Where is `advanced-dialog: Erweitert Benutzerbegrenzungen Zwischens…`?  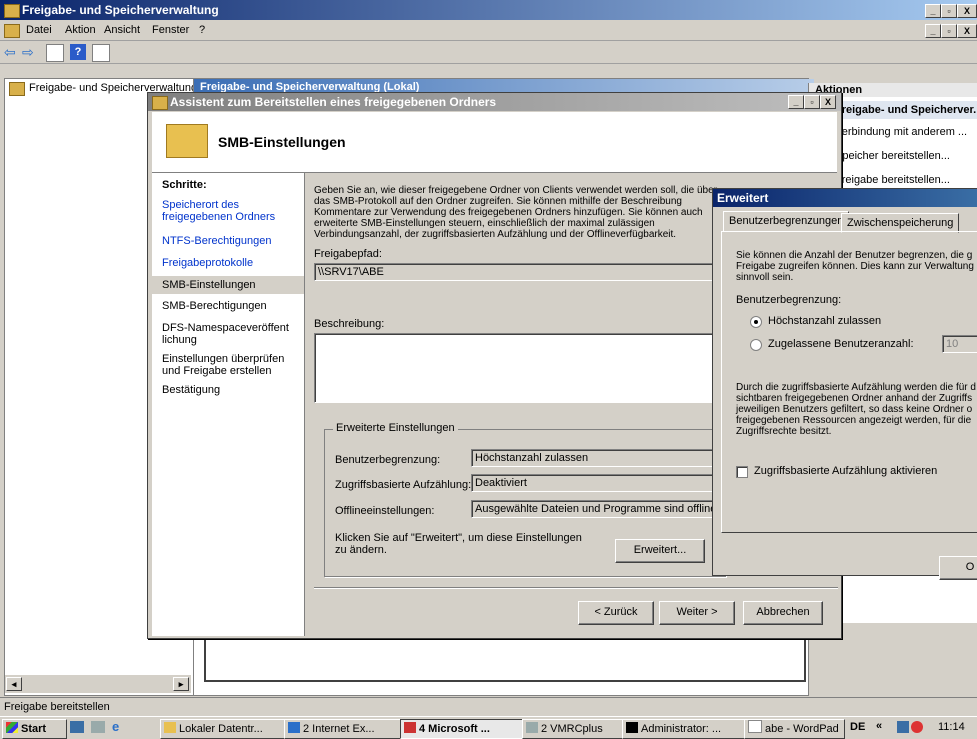 advanced-dialog: Erweitert Benutzerbegrenzungen Zwischens… is located at coordinates (844, 384).